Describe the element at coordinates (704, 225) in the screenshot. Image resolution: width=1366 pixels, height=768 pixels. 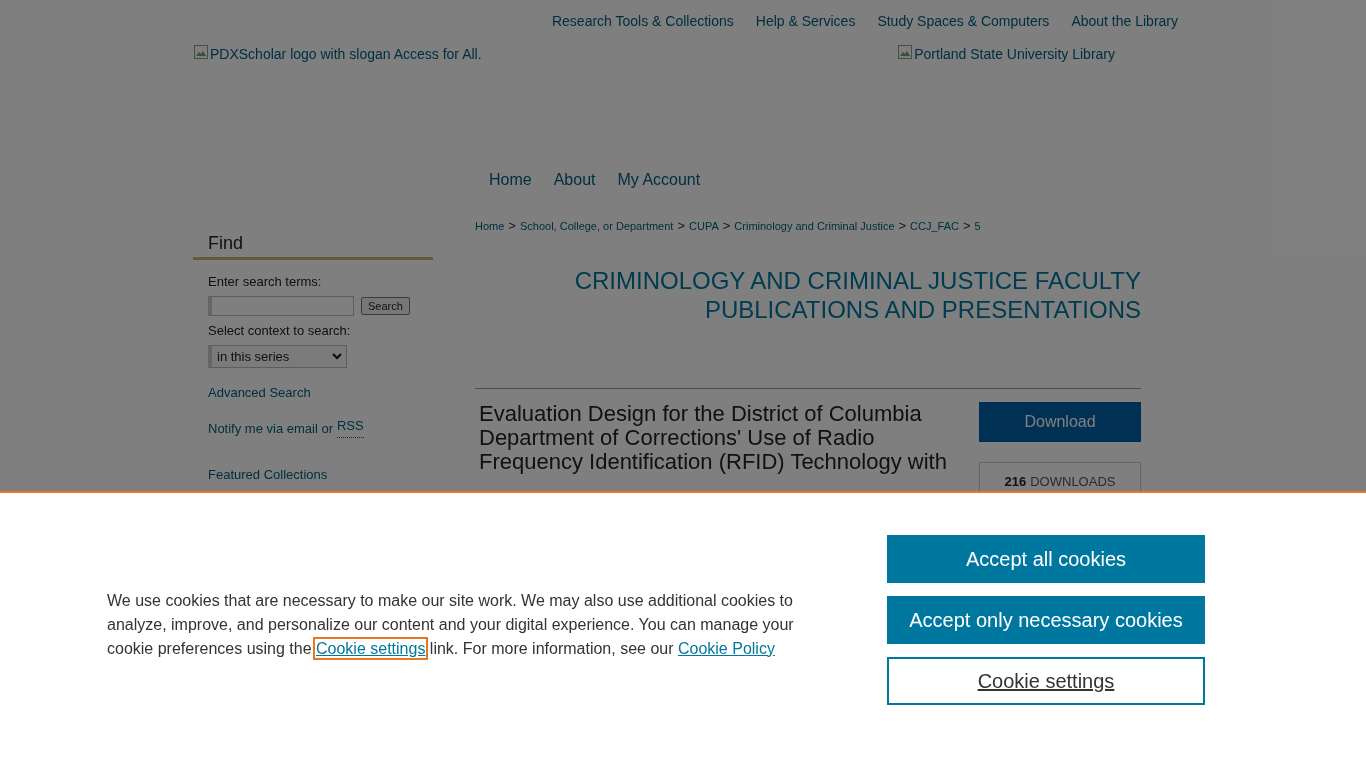
I see `breadcrumb-link: CUPA` at that location.